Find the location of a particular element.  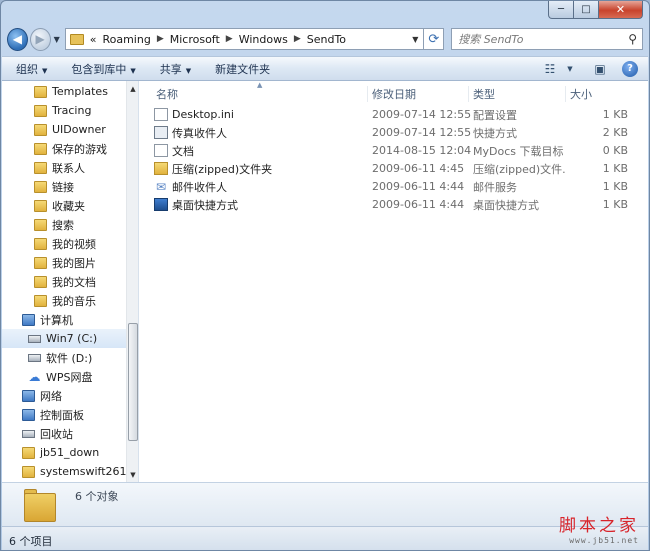

sidebar-item-label: 控制面板 is located at coordinates (62, 415).